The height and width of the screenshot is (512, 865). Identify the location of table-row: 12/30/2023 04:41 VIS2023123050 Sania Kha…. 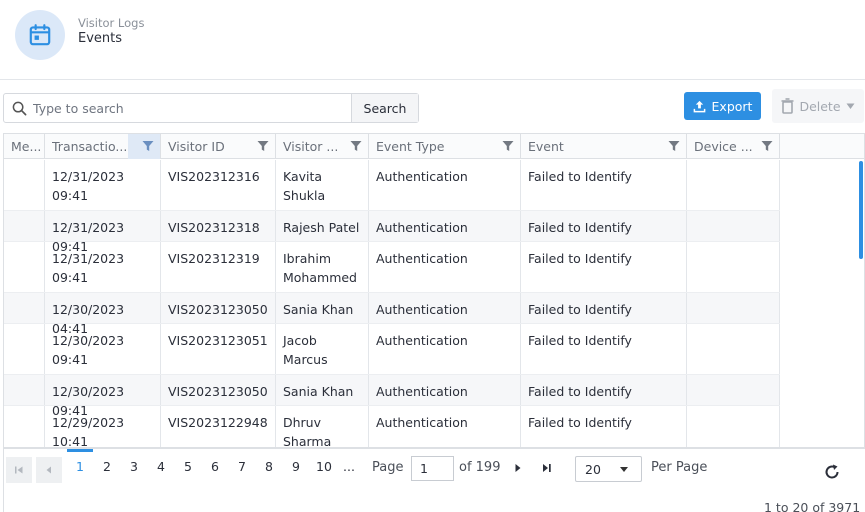
(392, 314).